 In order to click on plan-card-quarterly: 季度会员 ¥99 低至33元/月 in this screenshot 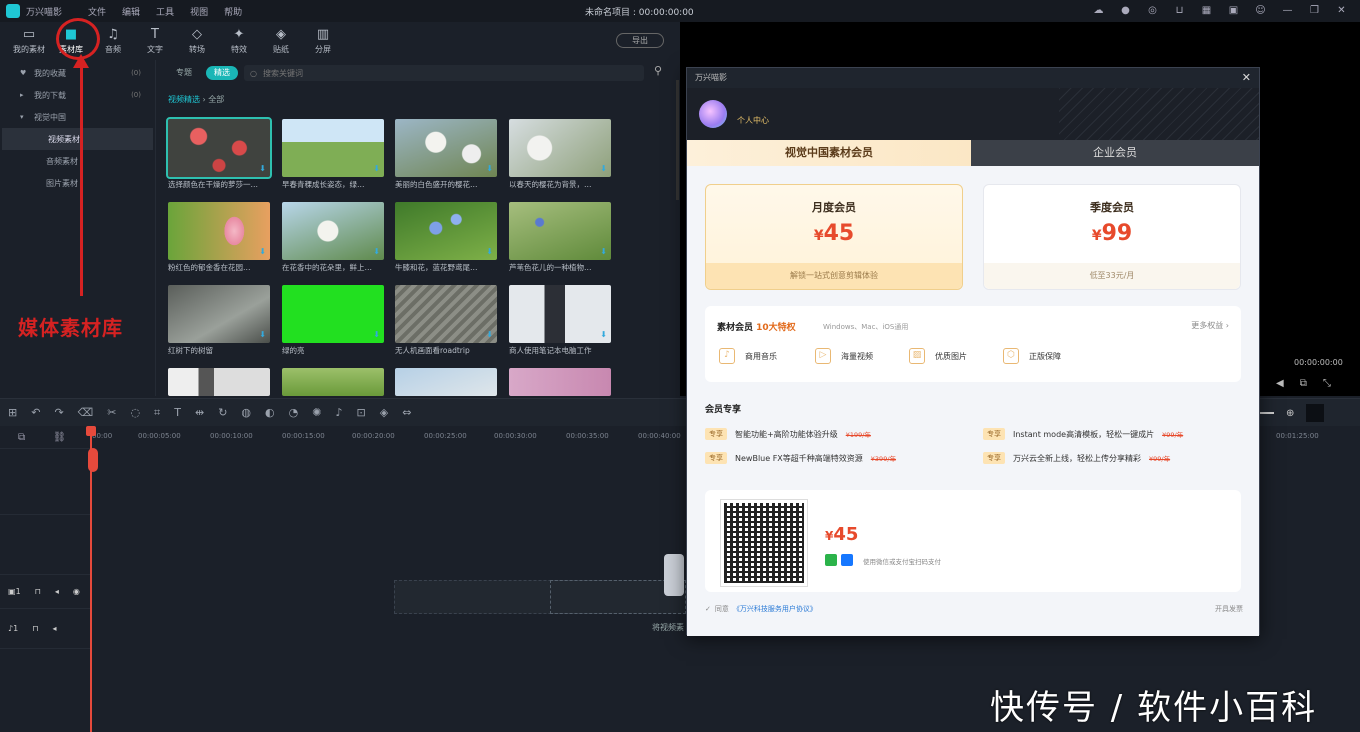, I will do `click(1112, 237)`.